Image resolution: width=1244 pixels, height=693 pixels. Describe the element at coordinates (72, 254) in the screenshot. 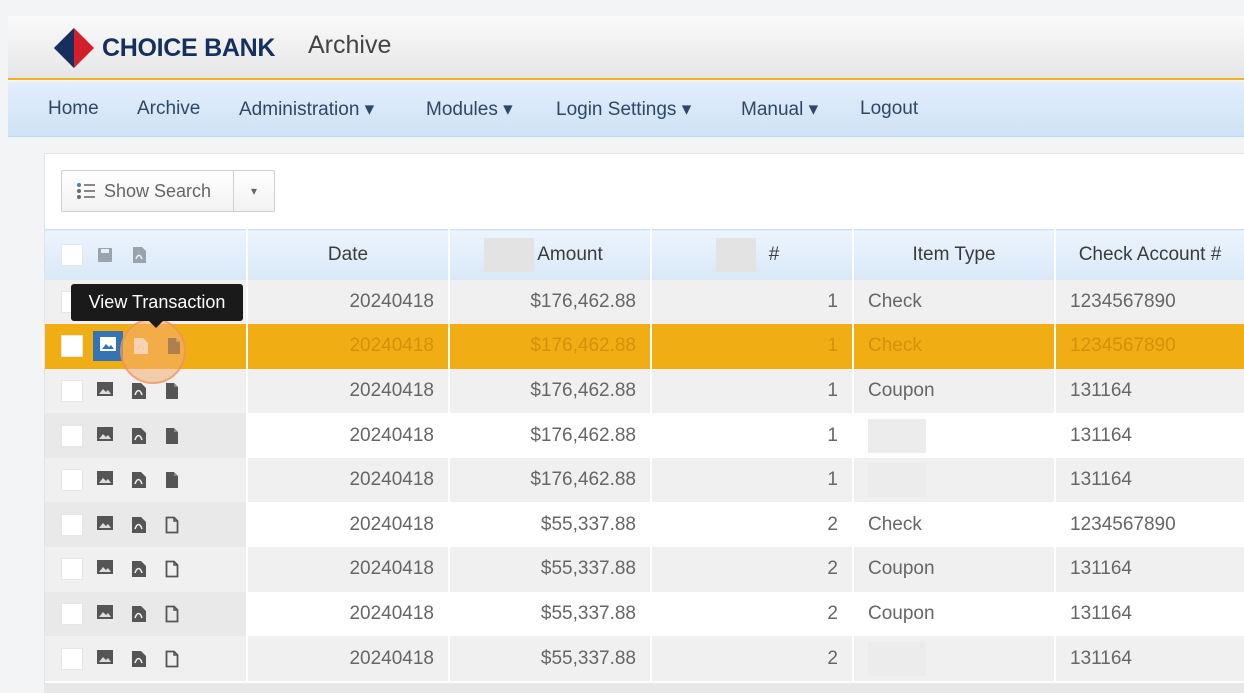

I see `select-all-checkbox` at that location.